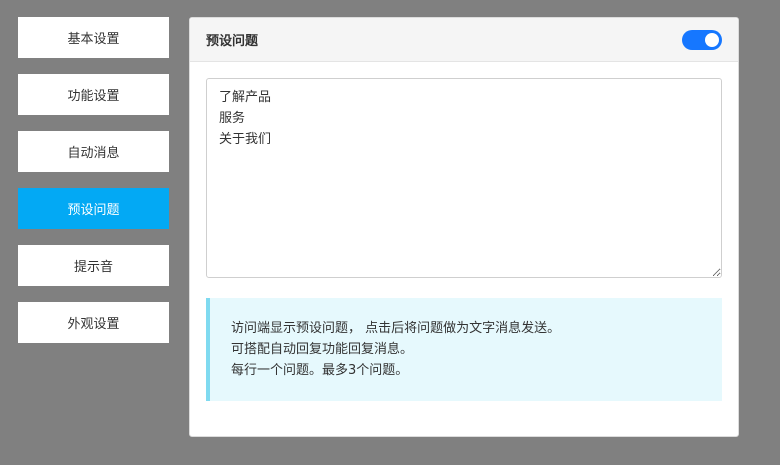 The width and height of the screenshot is (780, 465). What do you see at coordinates (320, 370) in the screenshot?
I see `info-line: 每行一个问题。最多3个问题。` at bounding box center [320, 370].